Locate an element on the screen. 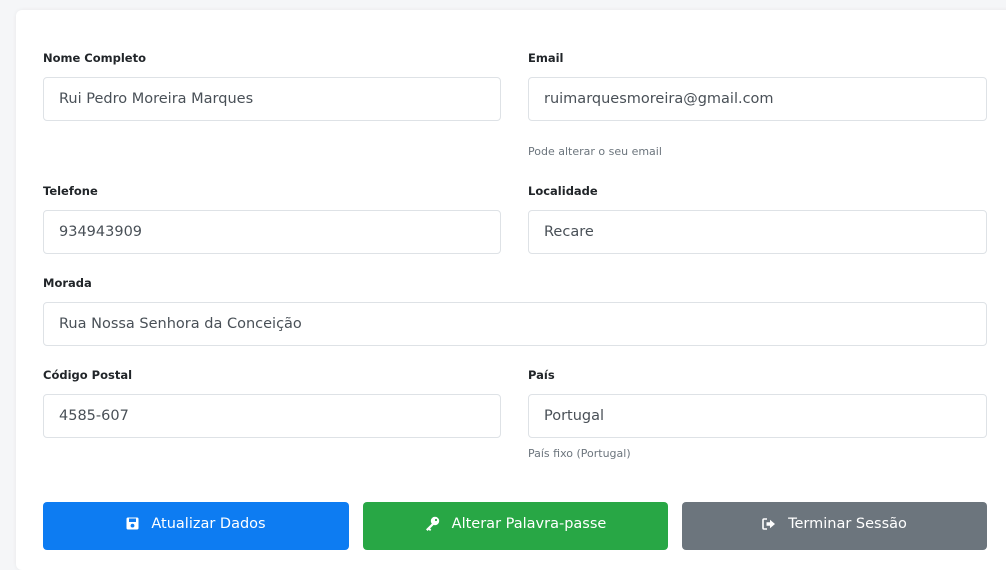  update-data-button: Atualizar Dados is located at coordinates (196, 526).